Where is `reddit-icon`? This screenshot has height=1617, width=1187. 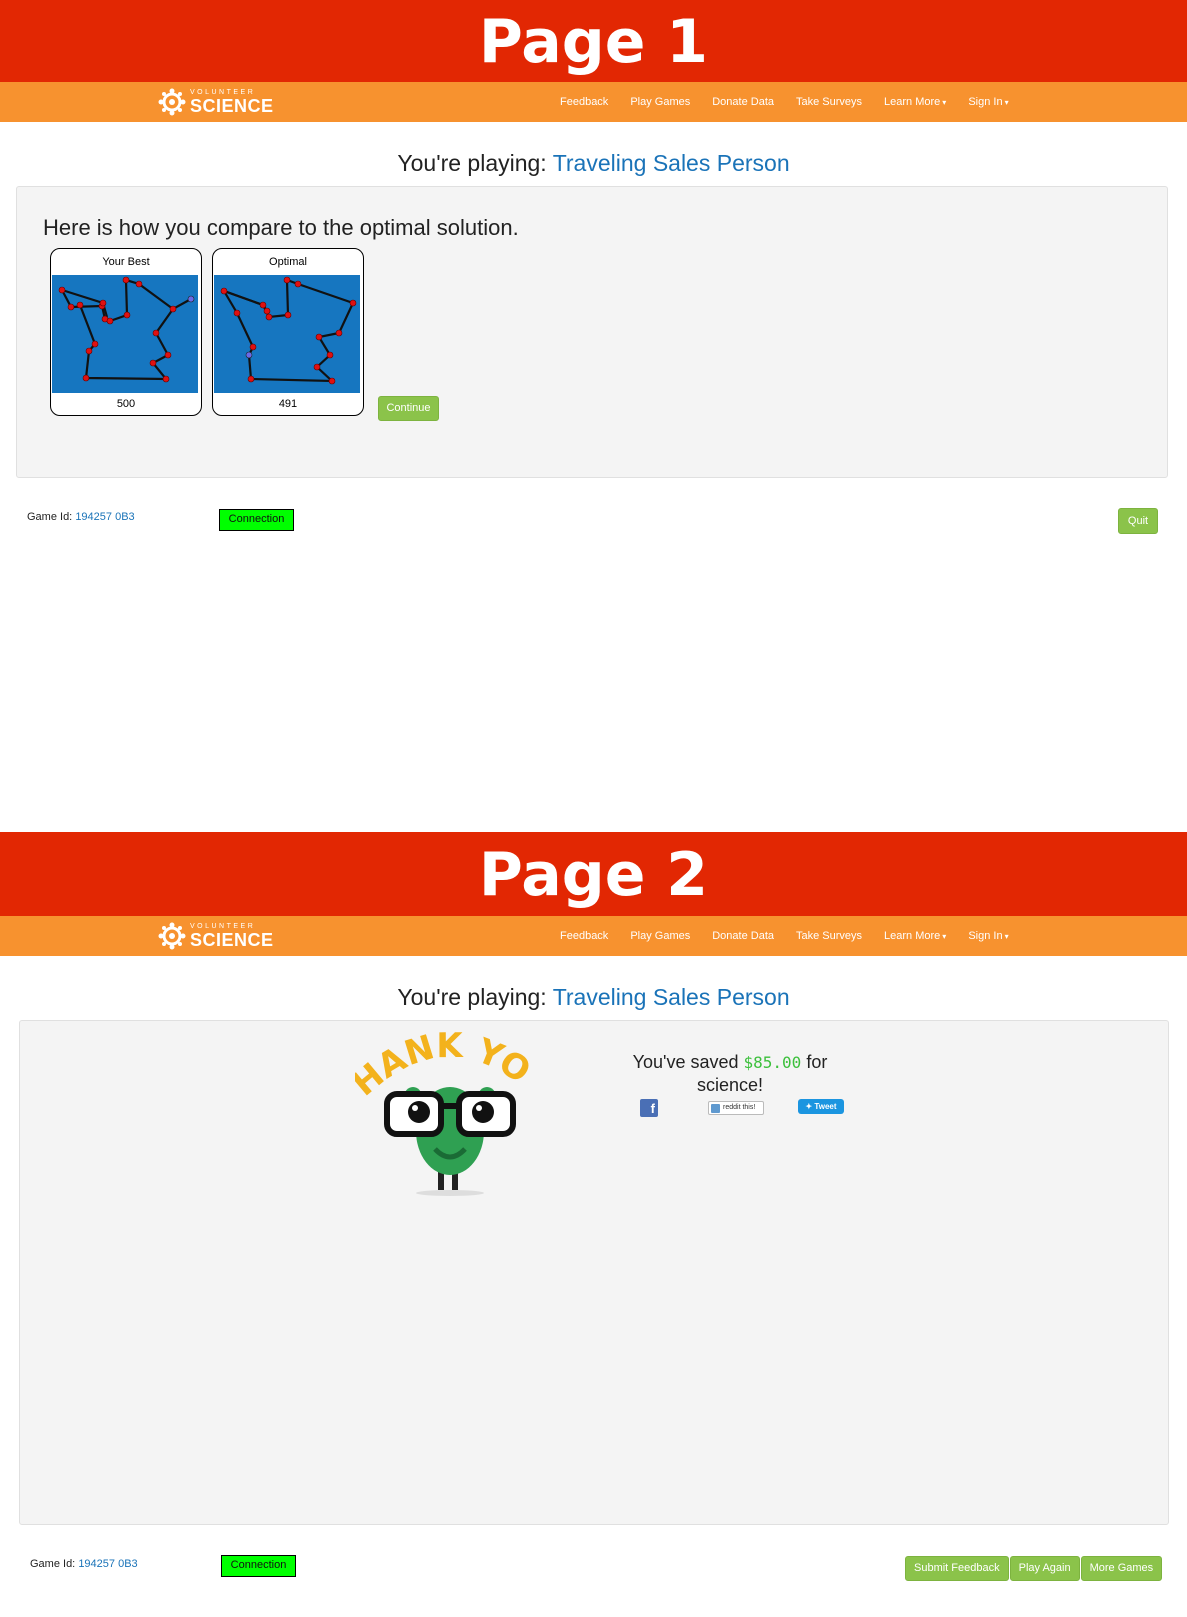
reddit-icon is located at coordinates (715, 1108).